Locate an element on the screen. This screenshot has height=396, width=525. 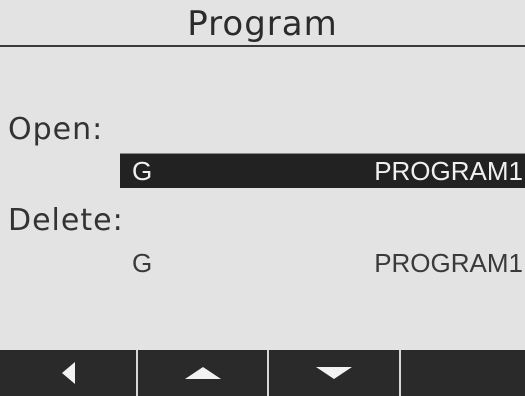
delete-program-prefix: G is located at coordinates (142, 263).